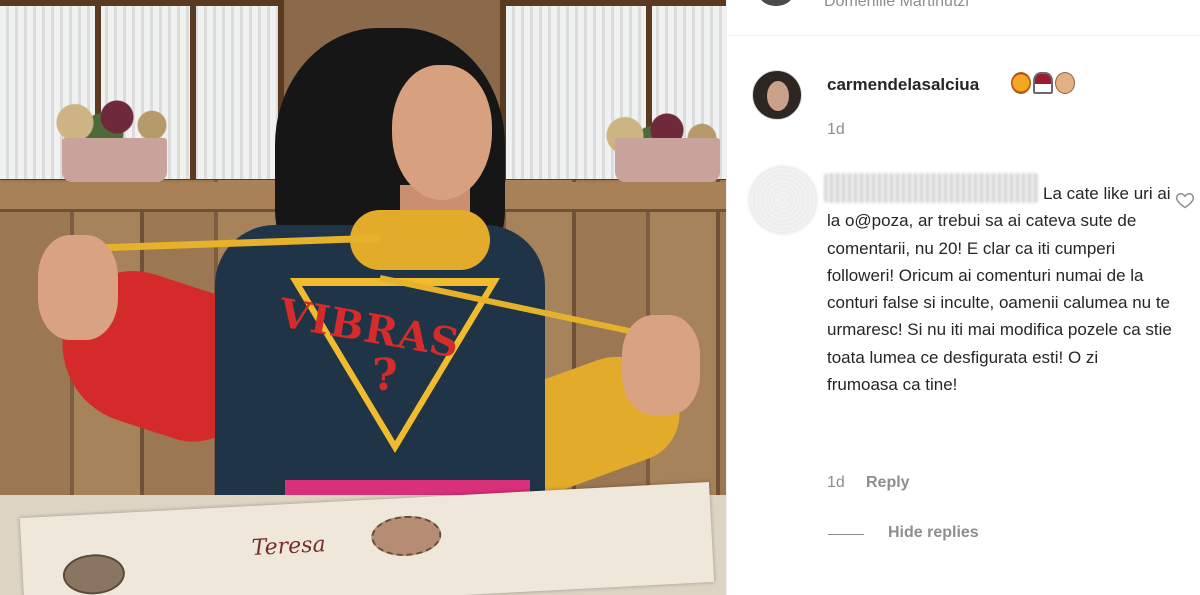 This screenshot has height=595, width=1200. I want to click on previous-comment-text: Domeniile Martinutzi, so click(896, 5).